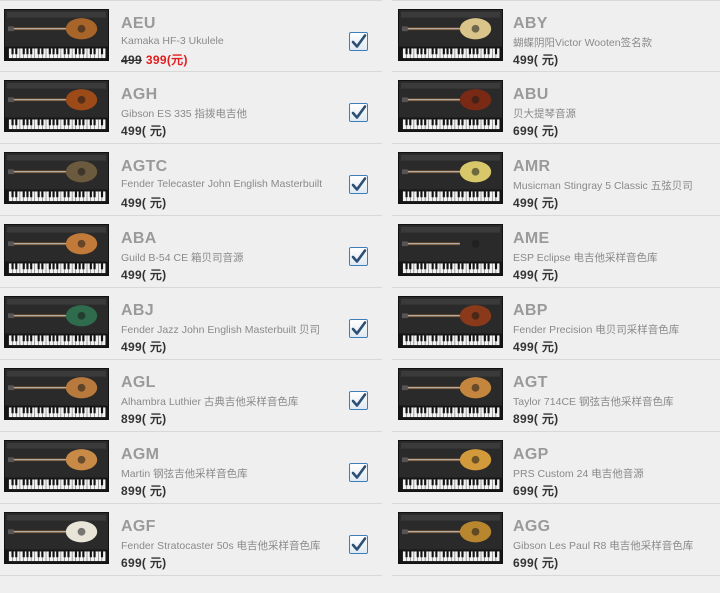 The image size is (720, 593). What do you see at coordinates (137, 311) in the screenshot?
I see `product-code: ABJ` at bounding box center [137, 311].